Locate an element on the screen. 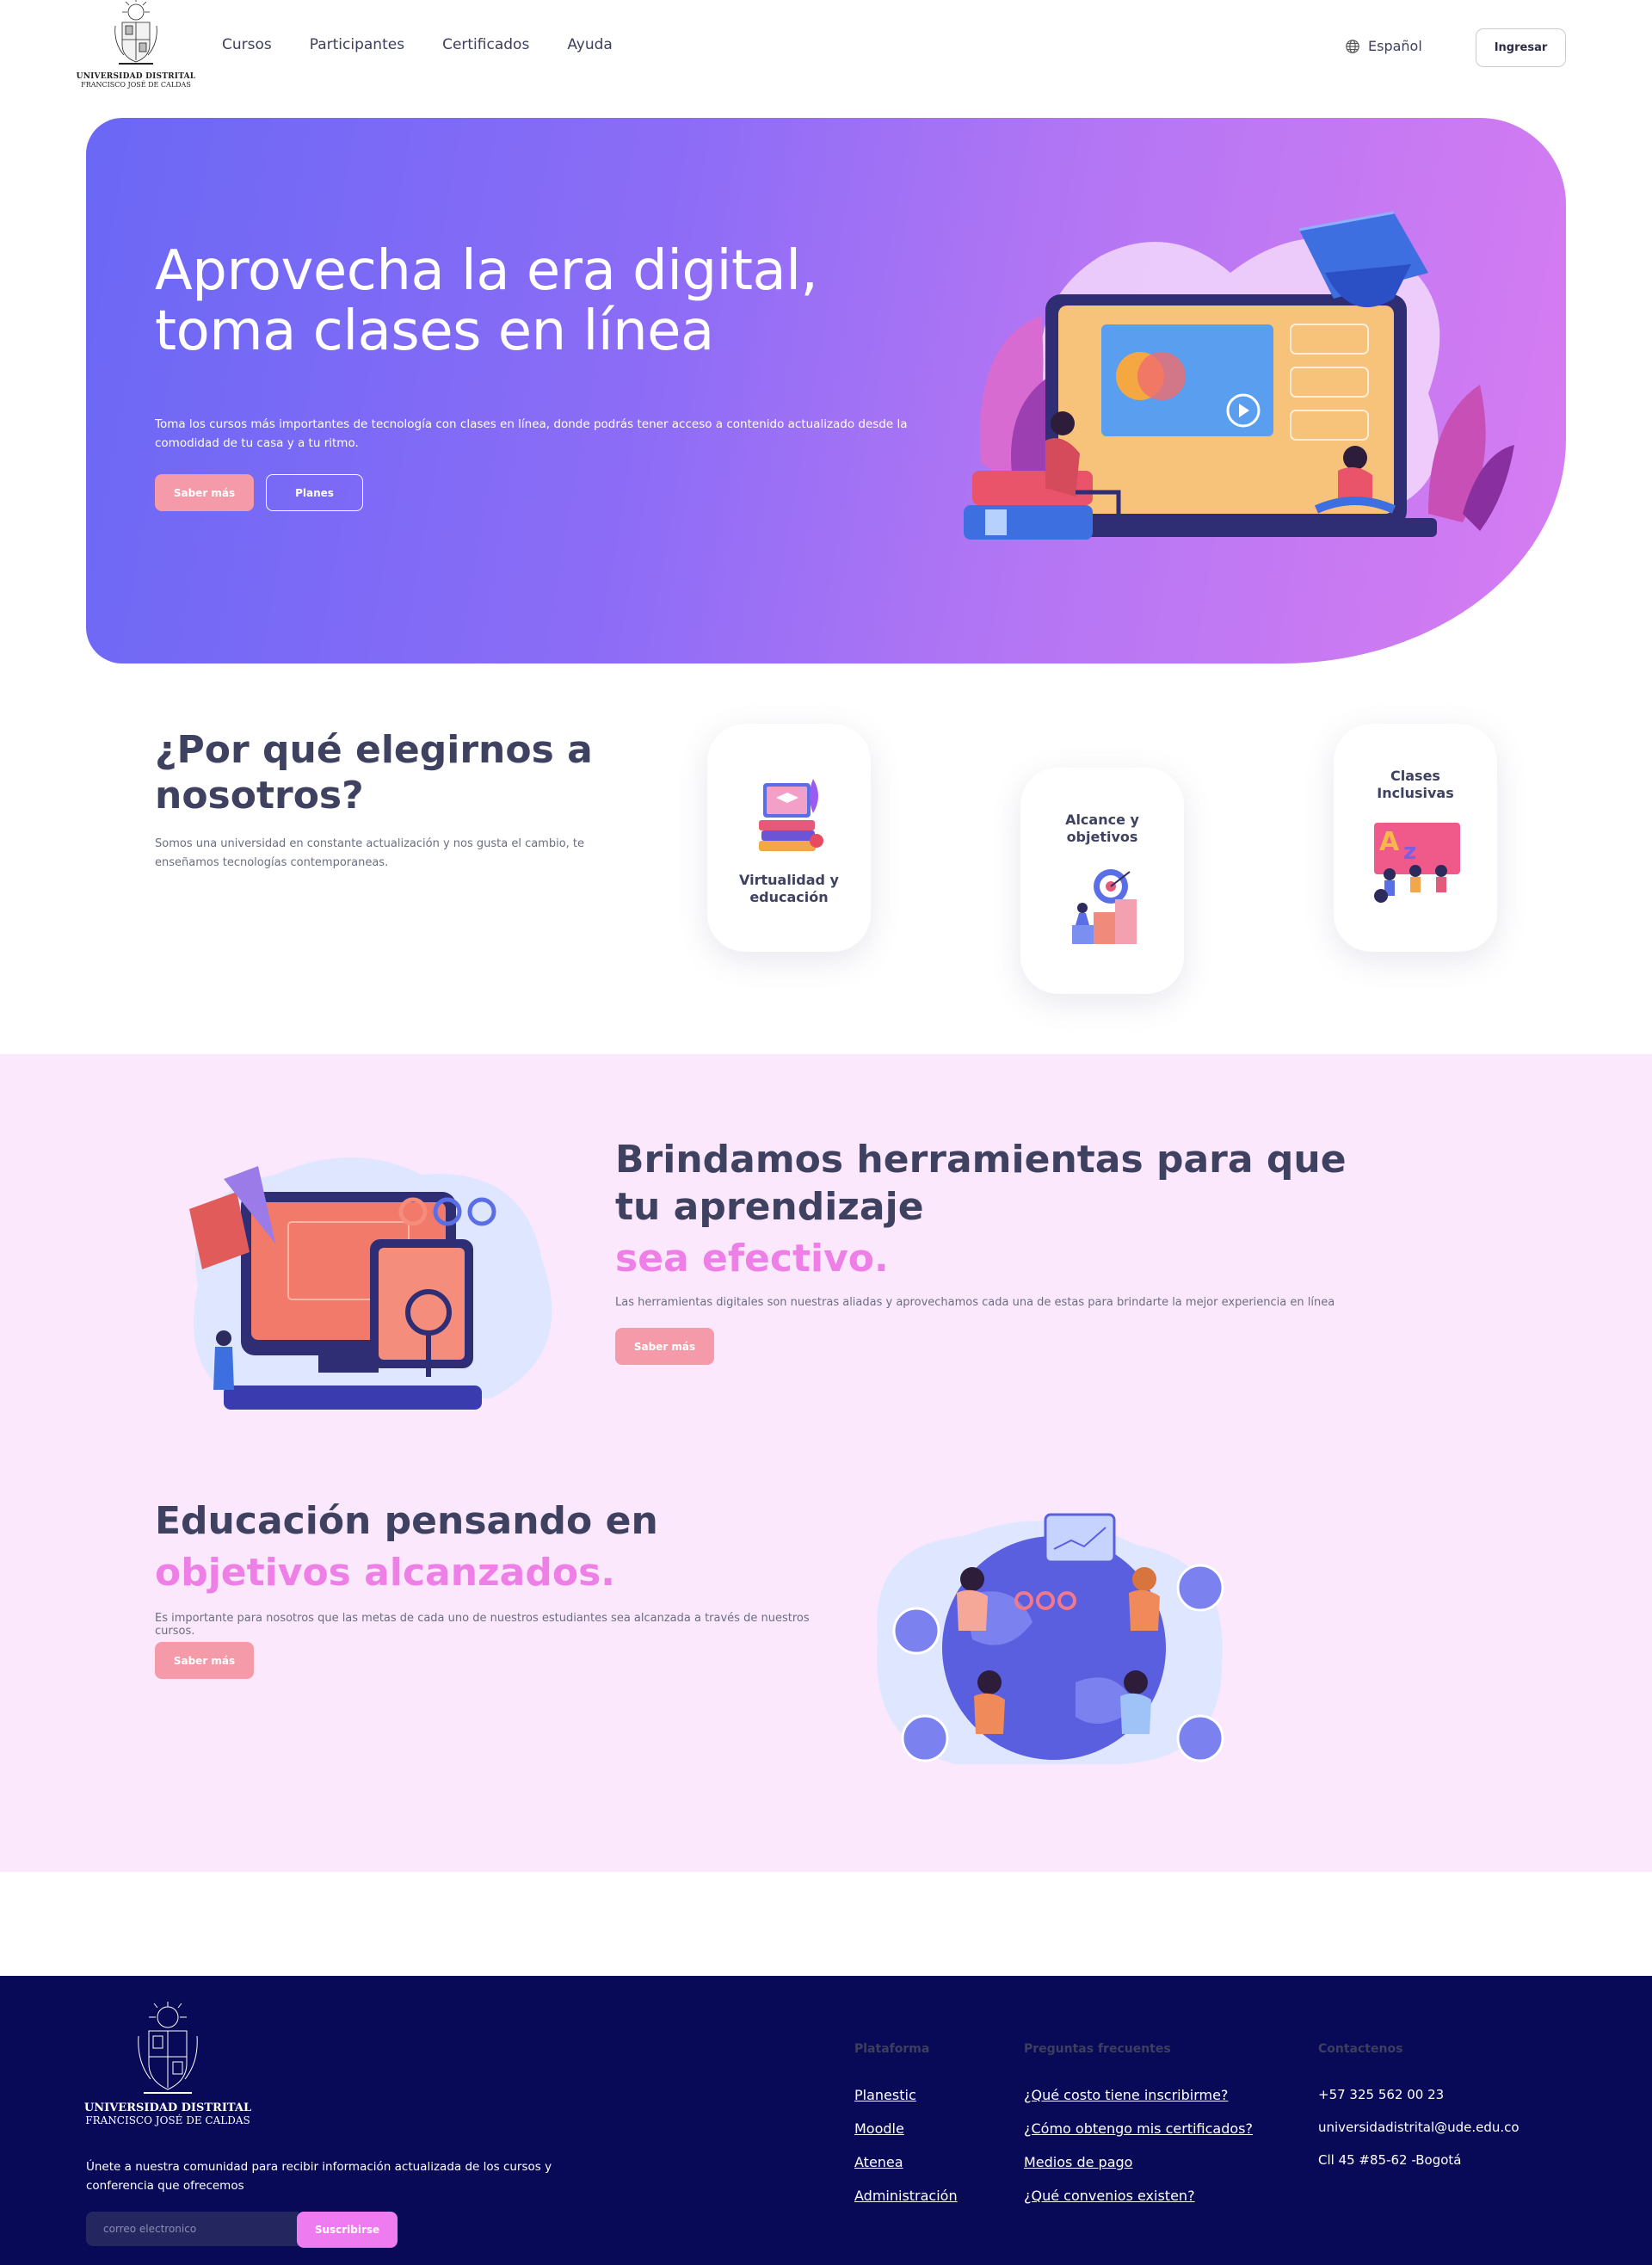 This screenshot has width=1652, height=2265. footer-email: universidadistrital@ude.edu.co is located at coordinates (1418, 2127).